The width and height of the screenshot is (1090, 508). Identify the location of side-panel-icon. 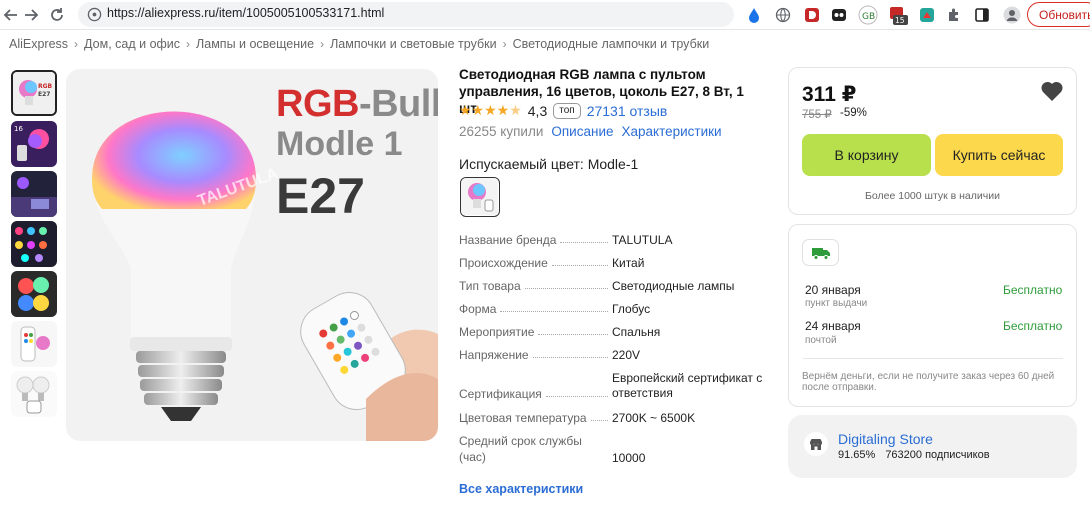
(982, 15).